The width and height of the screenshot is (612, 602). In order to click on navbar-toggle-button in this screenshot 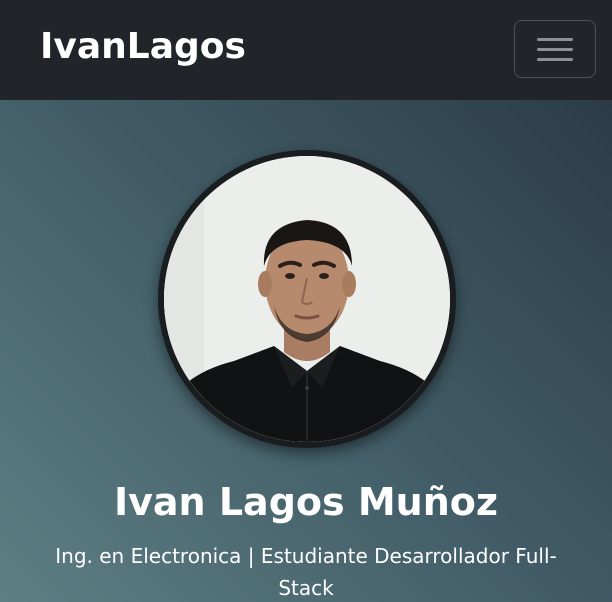, I will do `click(555, 49)`.